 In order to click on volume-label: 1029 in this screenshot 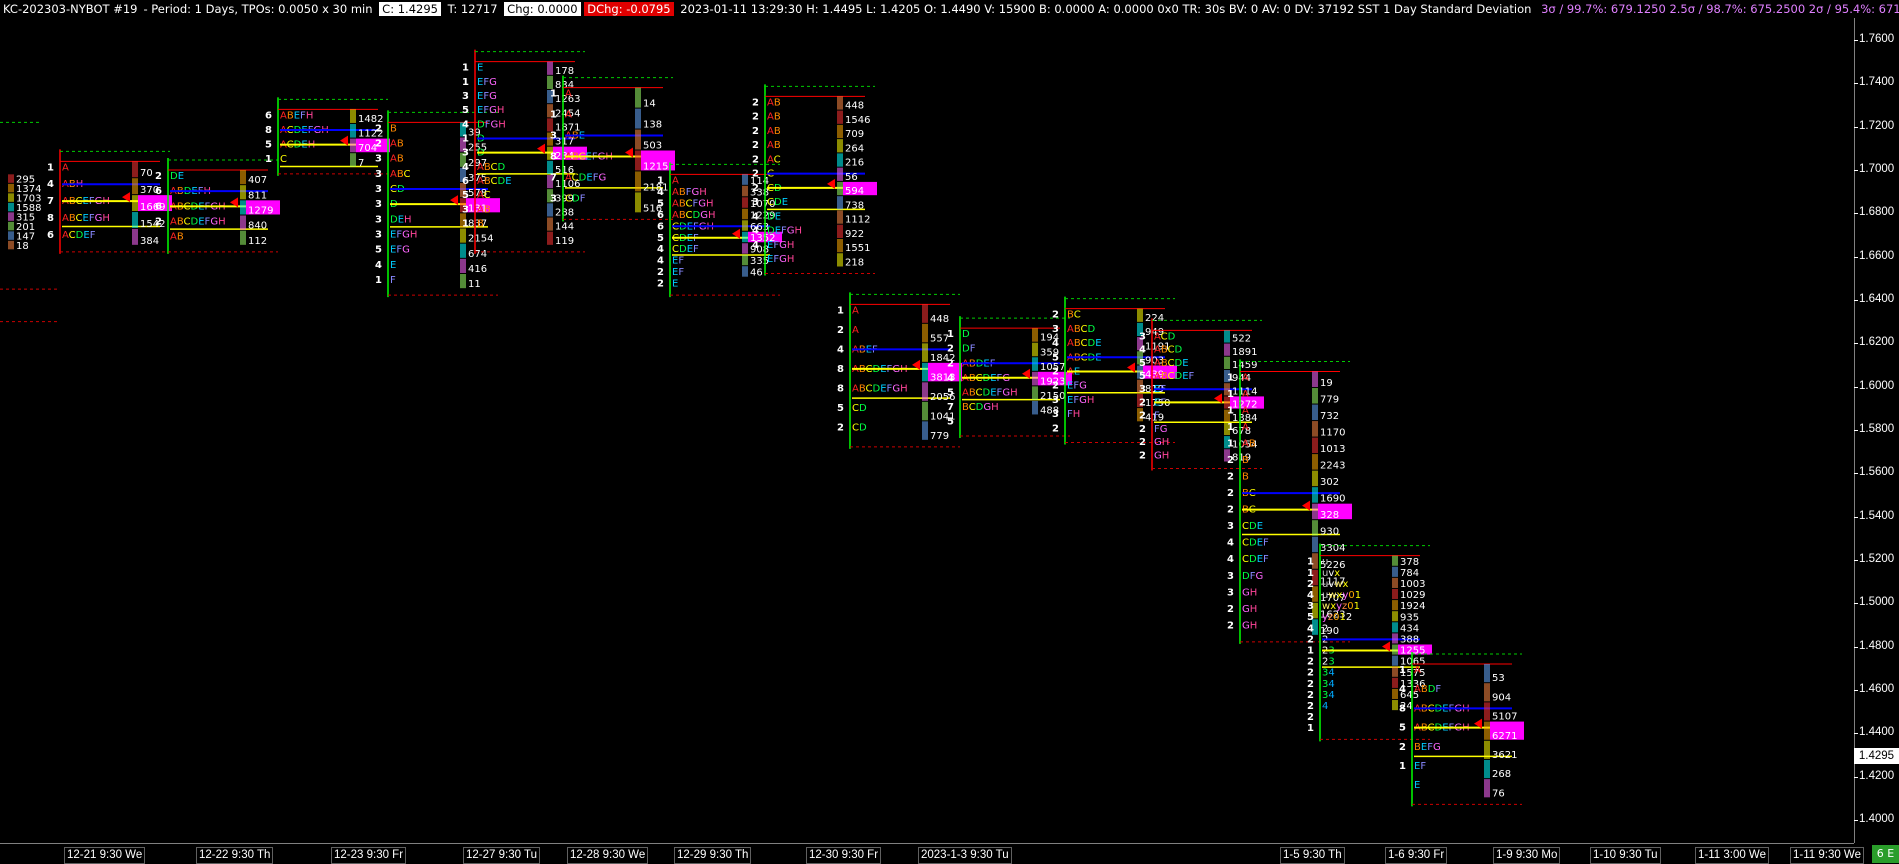, I will do `click(1412, 595)`.